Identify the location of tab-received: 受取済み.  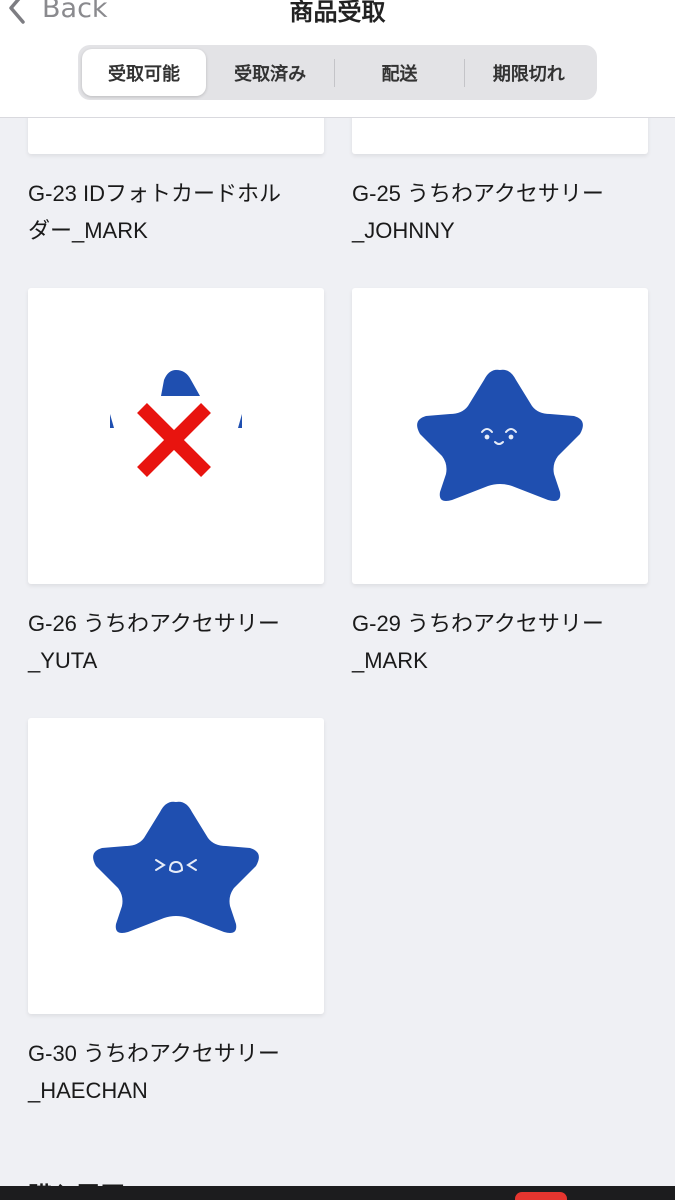
(270, 72).